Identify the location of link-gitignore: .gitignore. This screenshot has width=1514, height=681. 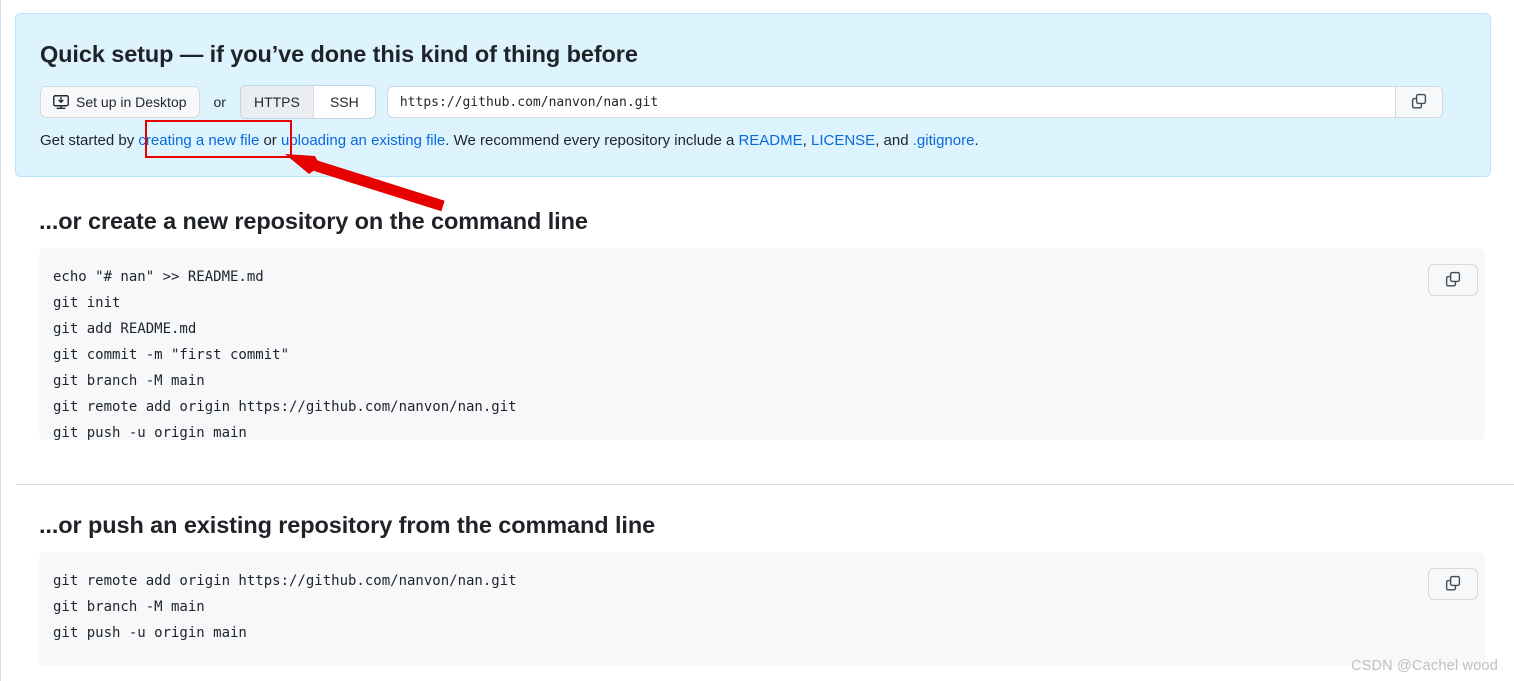
(944, 140).